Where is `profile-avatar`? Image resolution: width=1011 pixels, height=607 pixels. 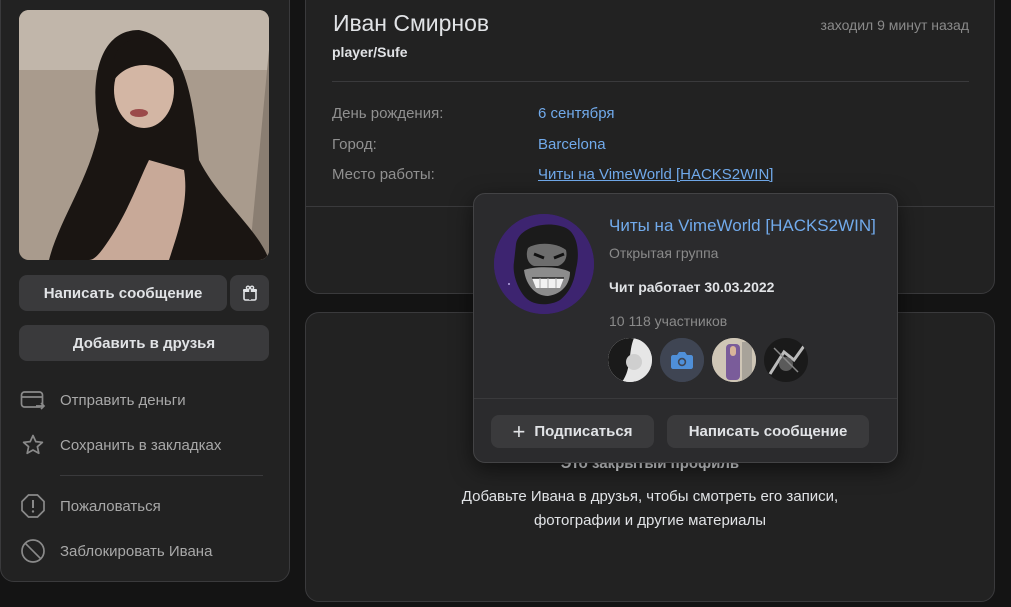
profile-avatar is located at coordinates (144, 135).